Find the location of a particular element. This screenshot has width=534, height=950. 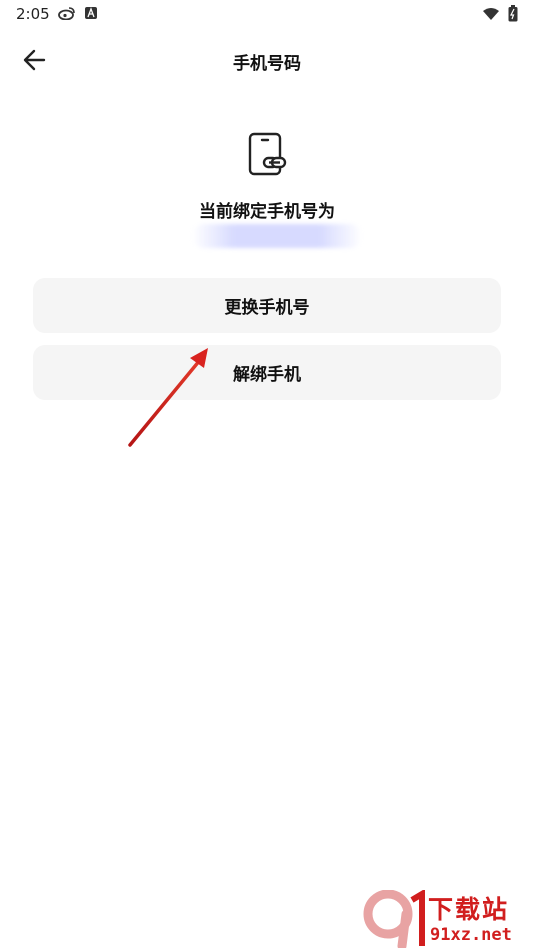

a-notification-icon is located at coordinates (91, 13).